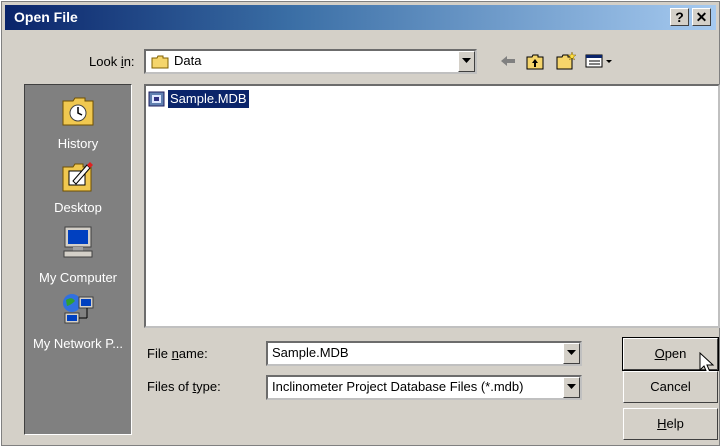 The height and width of the screenshot is (447, 722). Describe the element at coordinates (679, 17) in the screenshot. I see `help-title-button: ?` at that location.